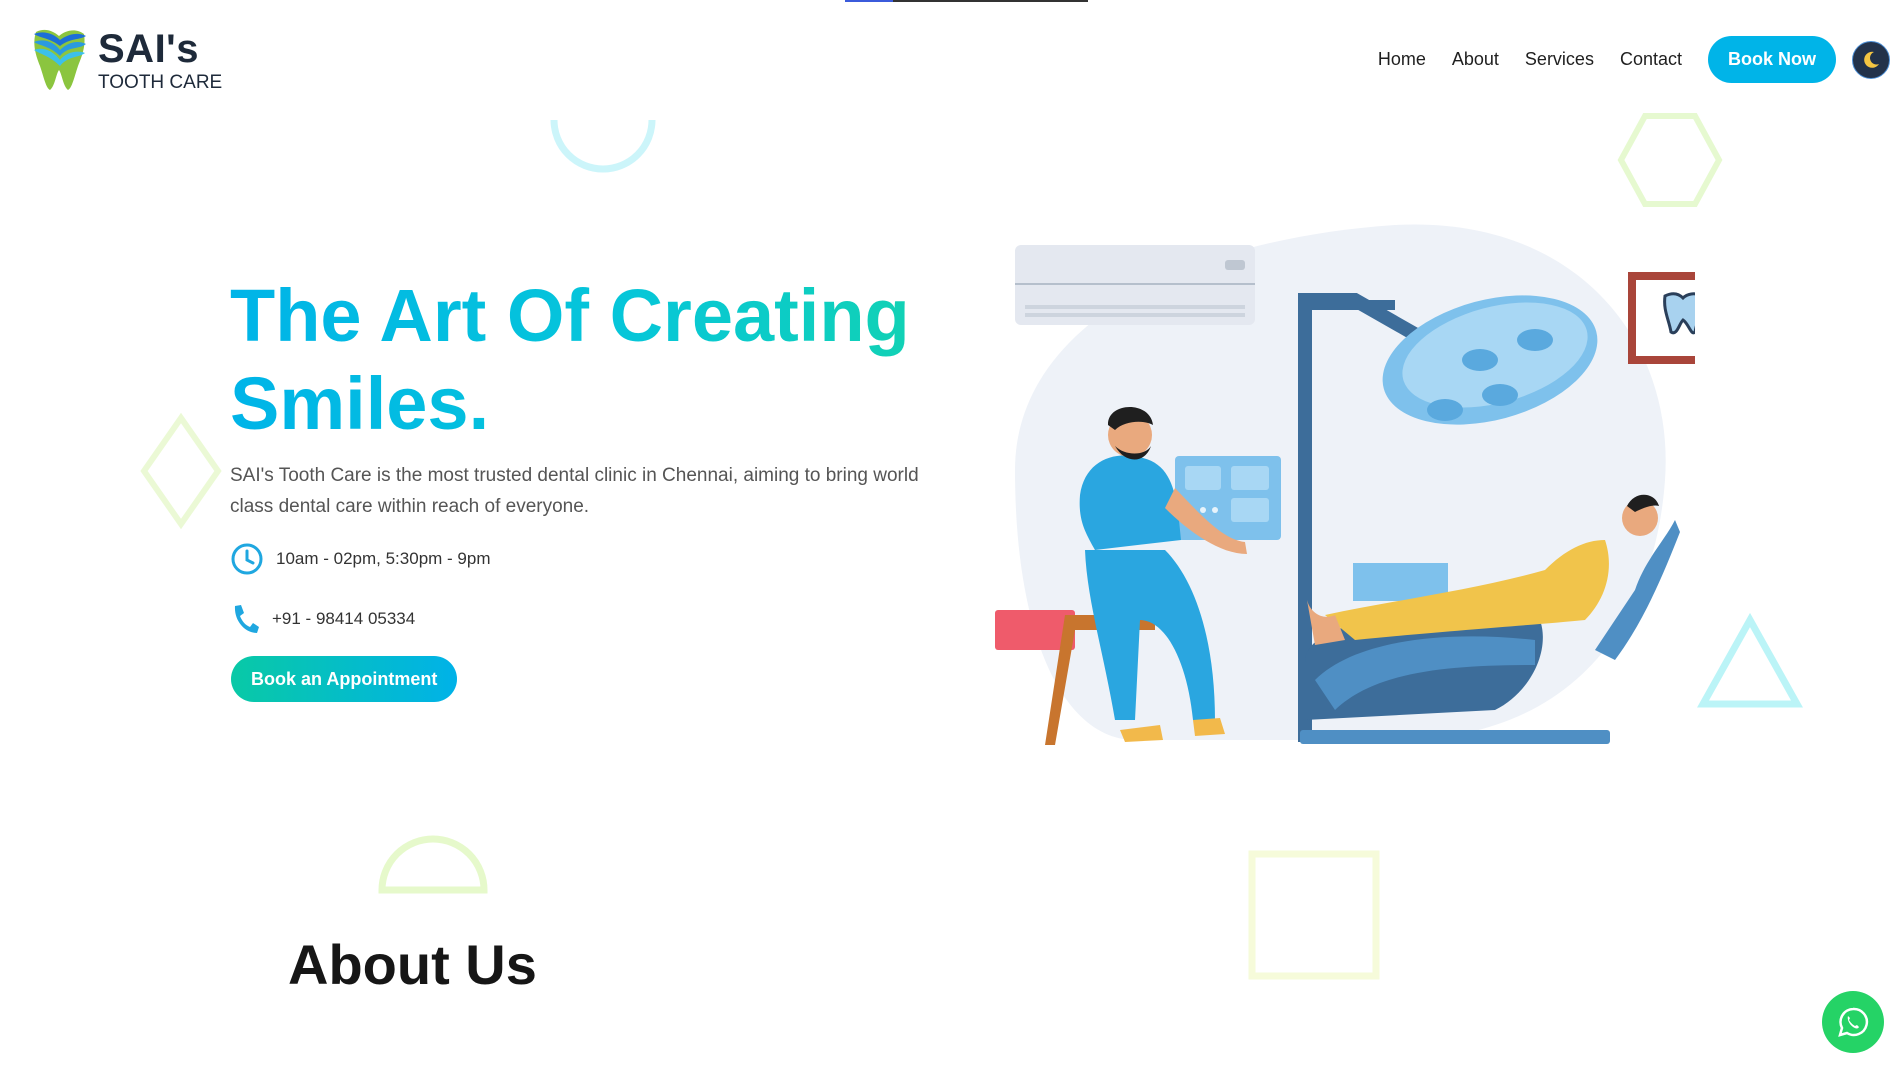 The width and height of the screenshot is (1904, 1071). What do you see at coordinates (603, 146) in the screenshot?
I see `semicircle-decoration` at bounding box center [603, 146].